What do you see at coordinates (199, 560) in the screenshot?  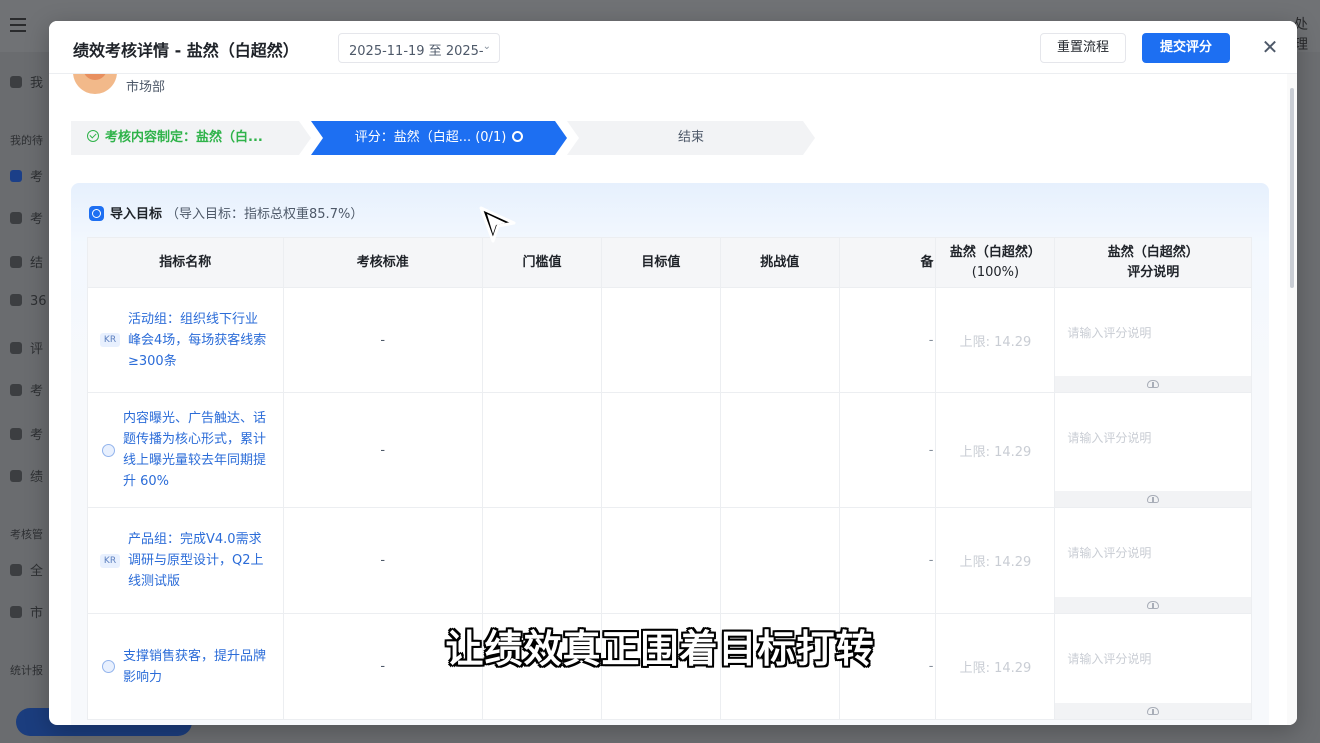 I see `indicator-name-link: 产品组：完成V4.0需求调研与原型设计，Q2上线测试版` at bounding box center [199, 560].